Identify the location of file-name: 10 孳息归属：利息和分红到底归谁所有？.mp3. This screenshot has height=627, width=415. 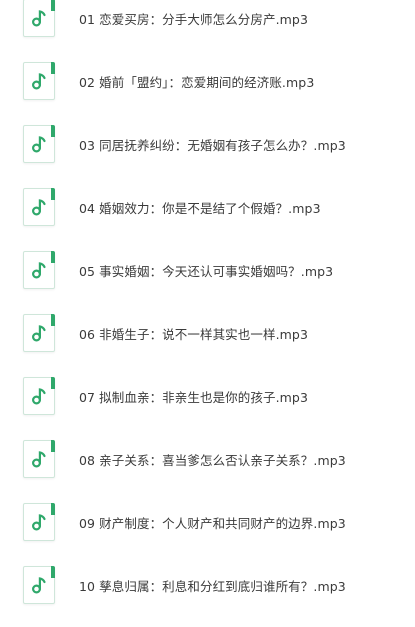
(212, 586).